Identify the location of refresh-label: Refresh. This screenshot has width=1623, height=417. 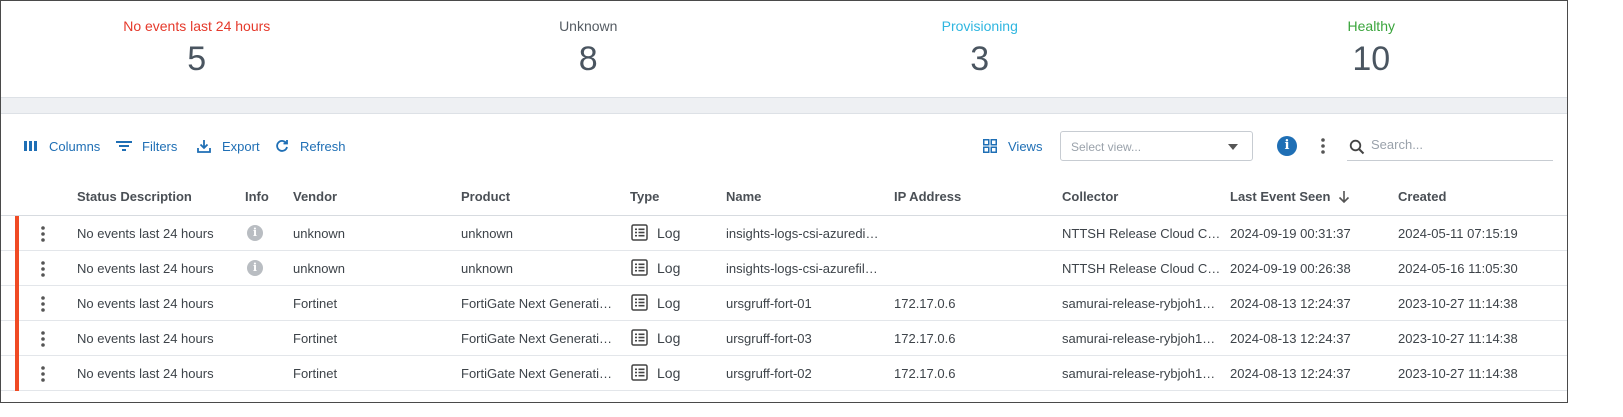
(323, 146).